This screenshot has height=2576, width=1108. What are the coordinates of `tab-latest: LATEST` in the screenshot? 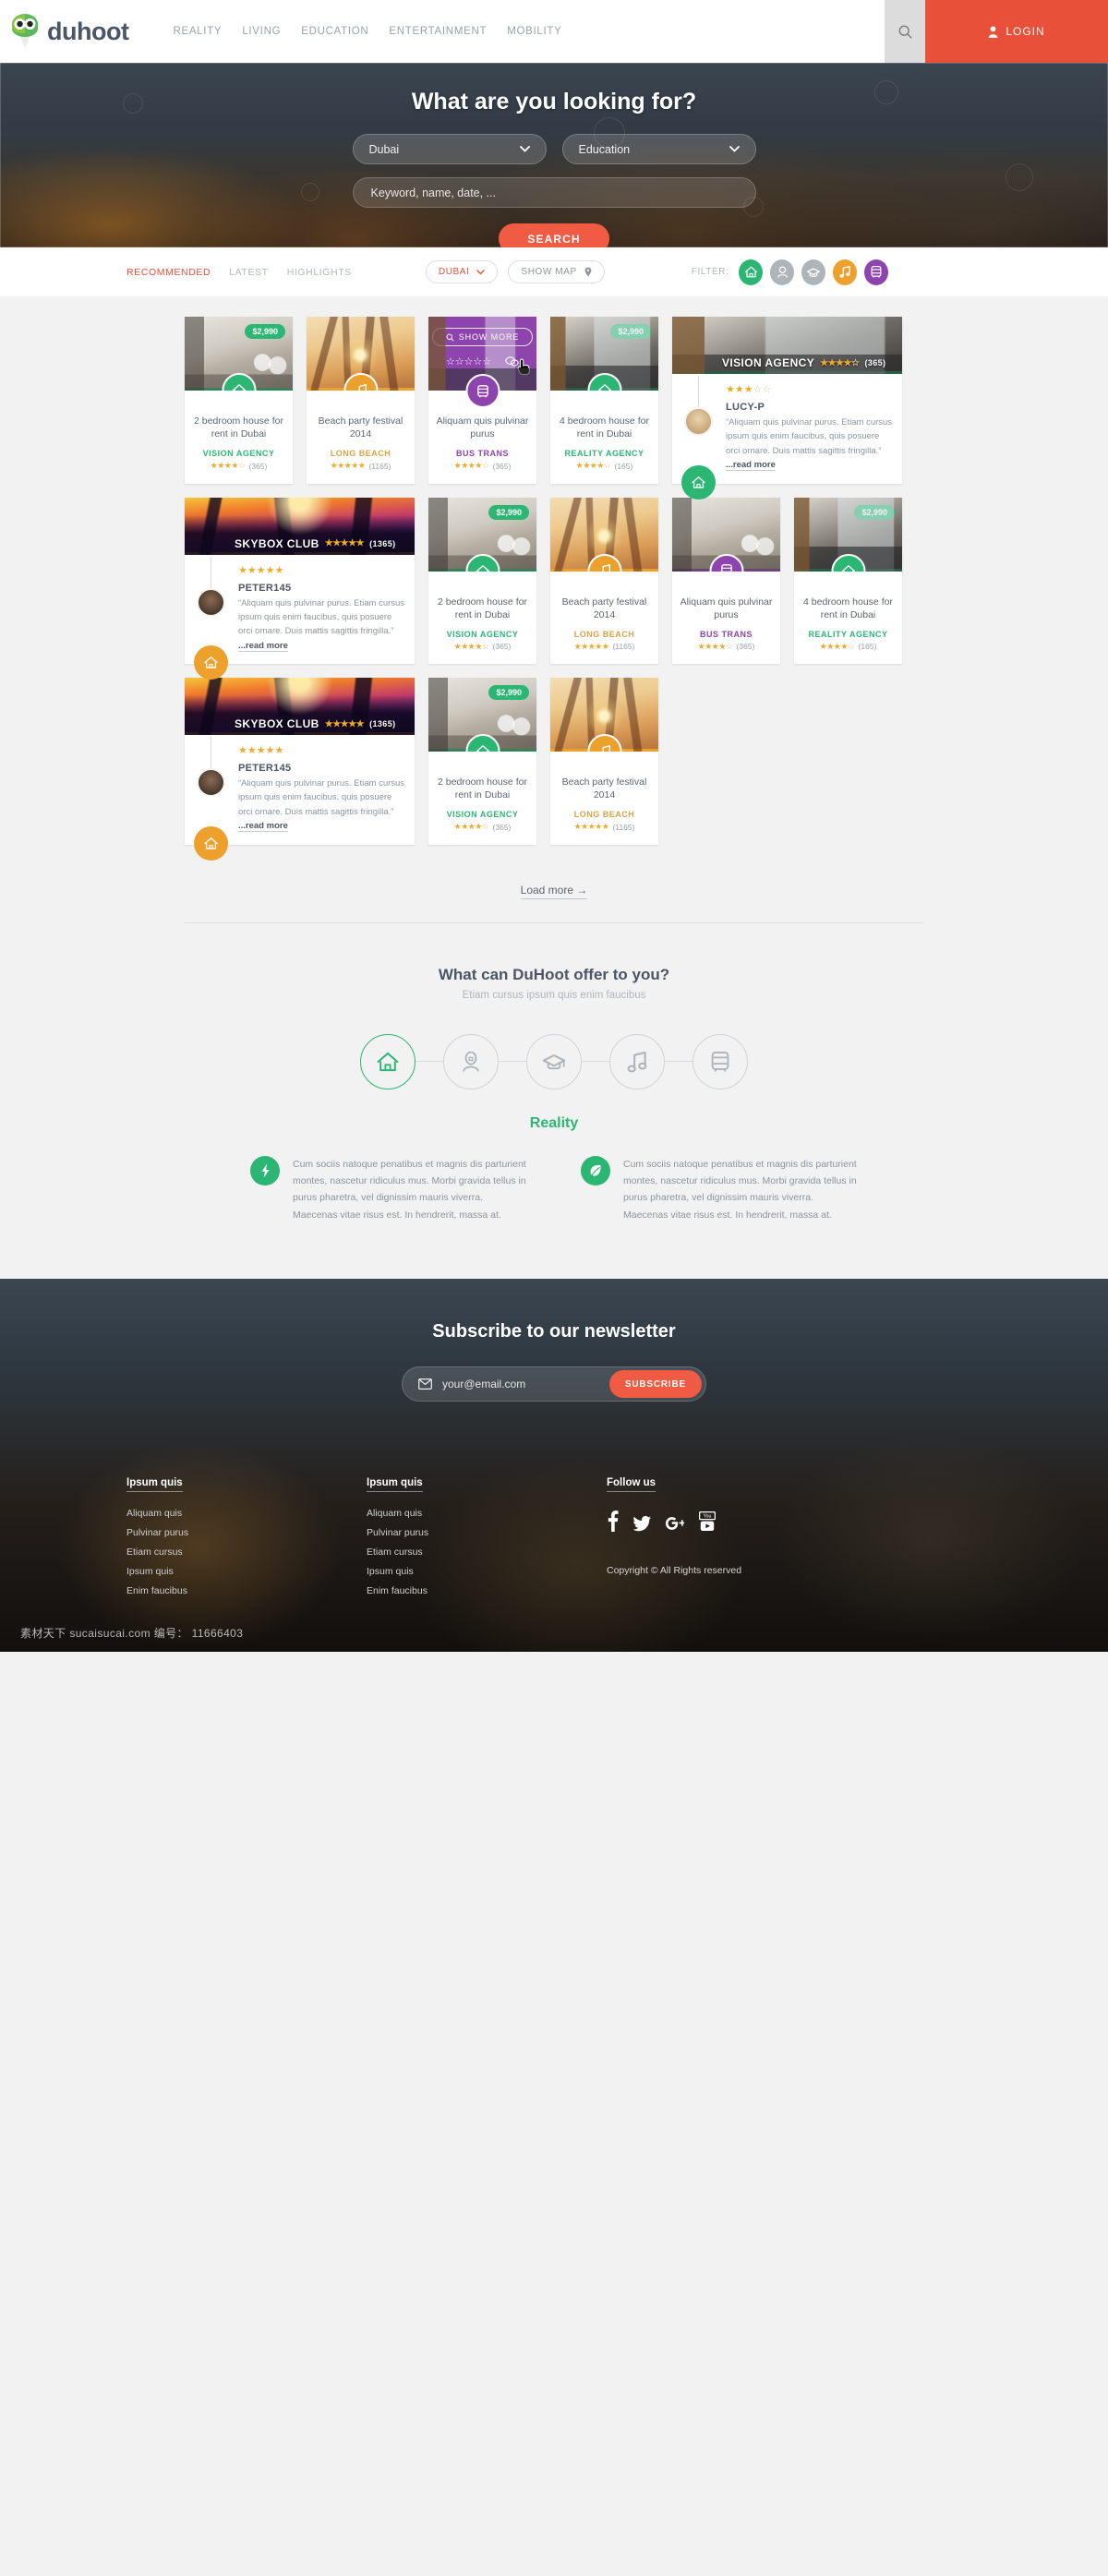 It's located at (249, 272).